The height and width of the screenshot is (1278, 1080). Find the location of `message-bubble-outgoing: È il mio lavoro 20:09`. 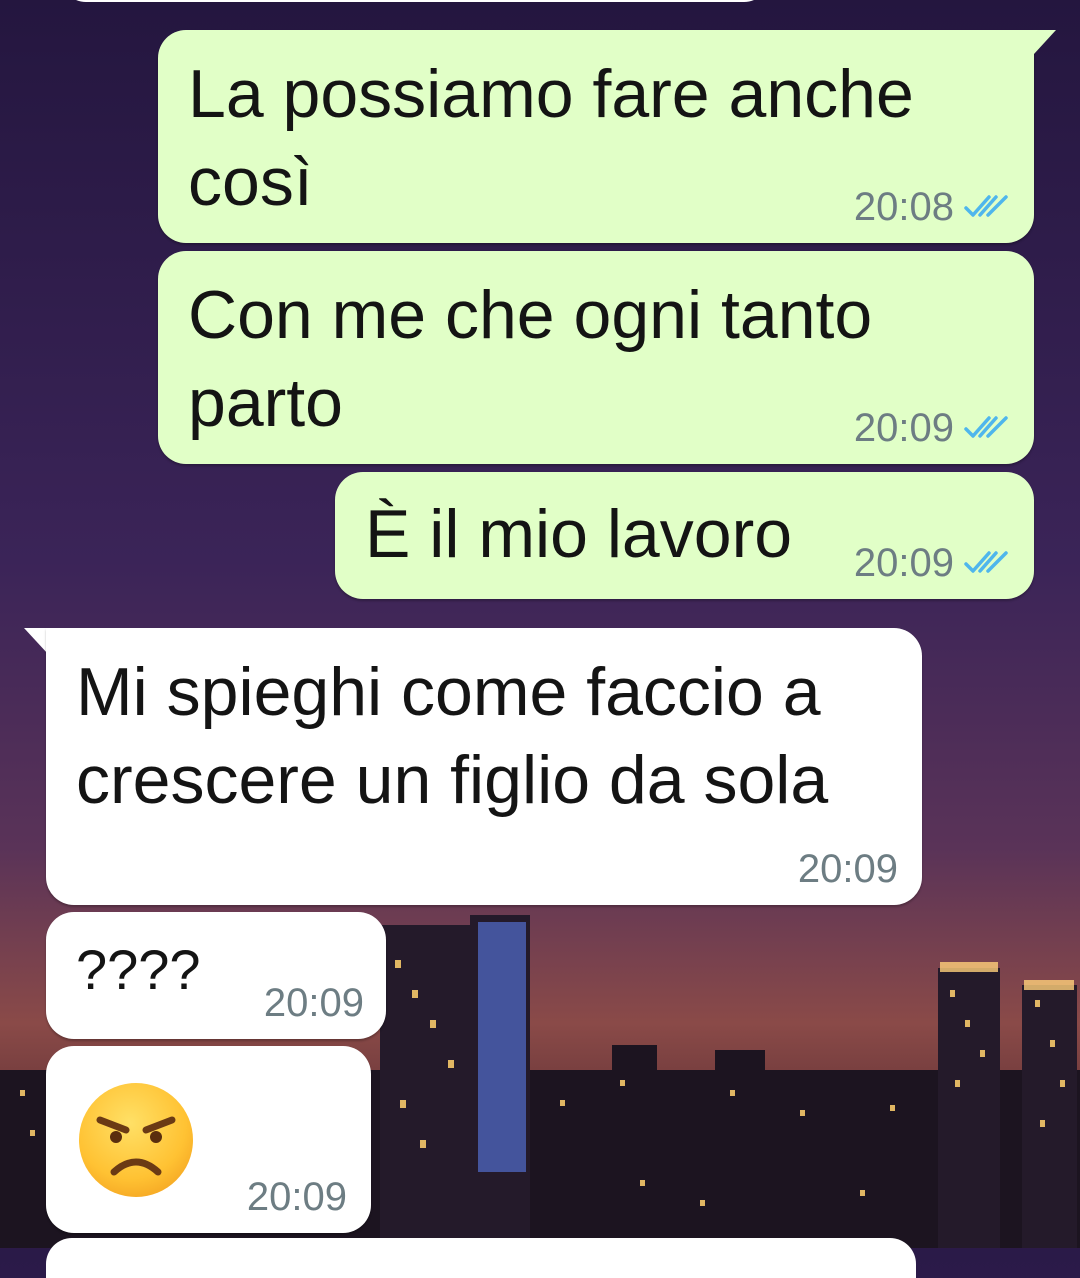

message-bubble-outgoing: È il mio lavoro 20:09 is located at coordinates (684, 535).